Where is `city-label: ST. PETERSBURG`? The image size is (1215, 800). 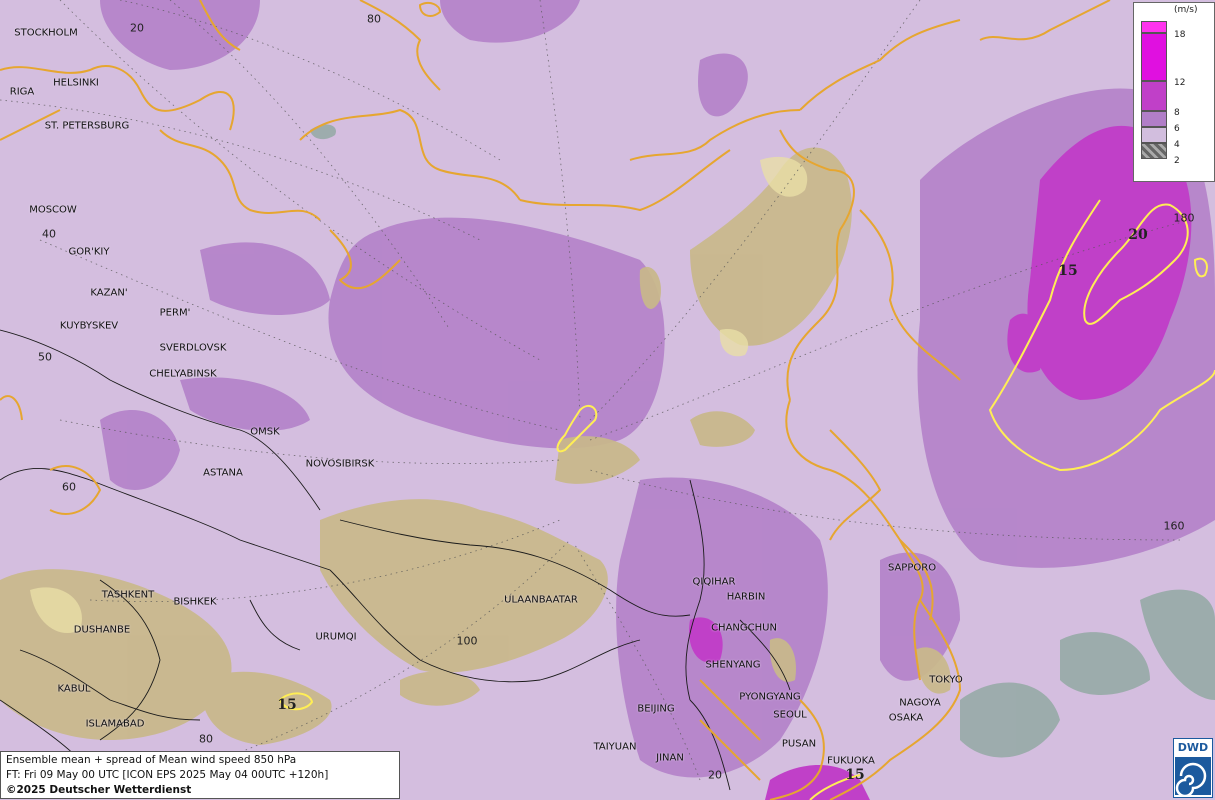
city-label: ST. PETERSBURG is located at coordinates (87, 126).